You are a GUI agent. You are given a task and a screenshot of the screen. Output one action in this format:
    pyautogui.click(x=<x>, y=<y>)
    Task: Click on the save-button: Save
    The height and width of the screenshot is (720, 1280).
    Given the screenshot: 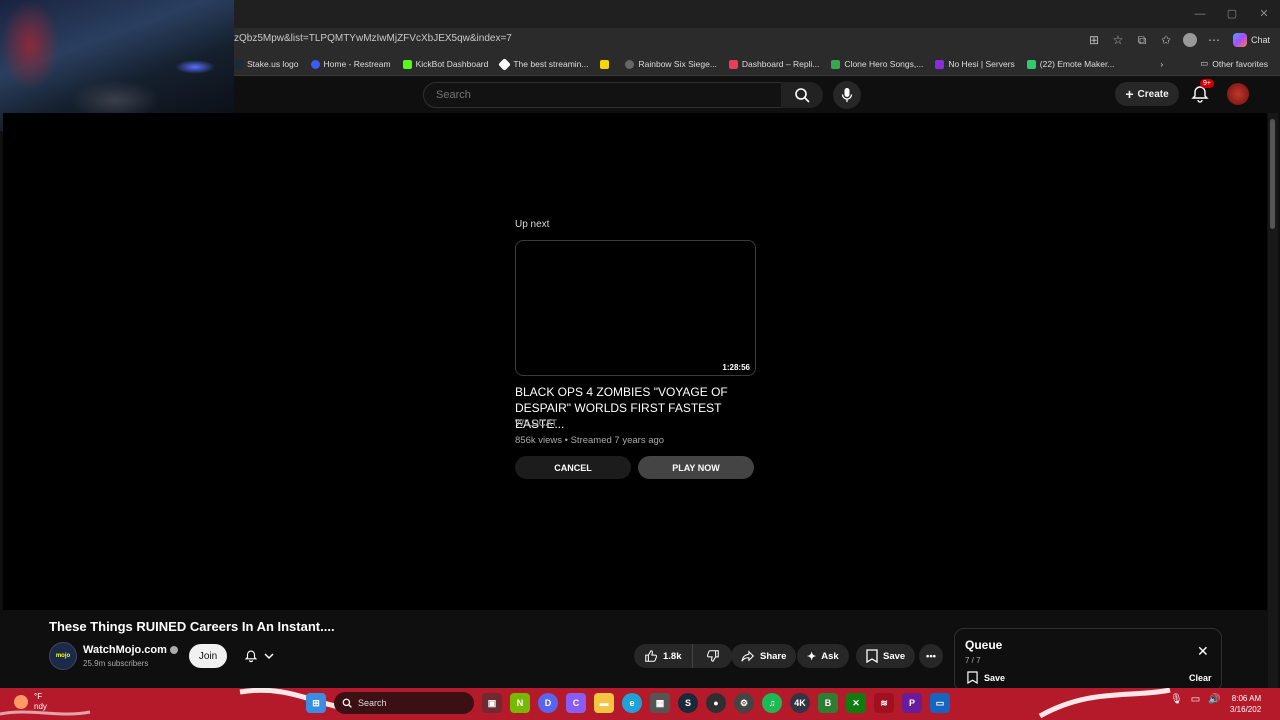 What is the action you would take?
    pyautogui.click(x=886, y=656)
    